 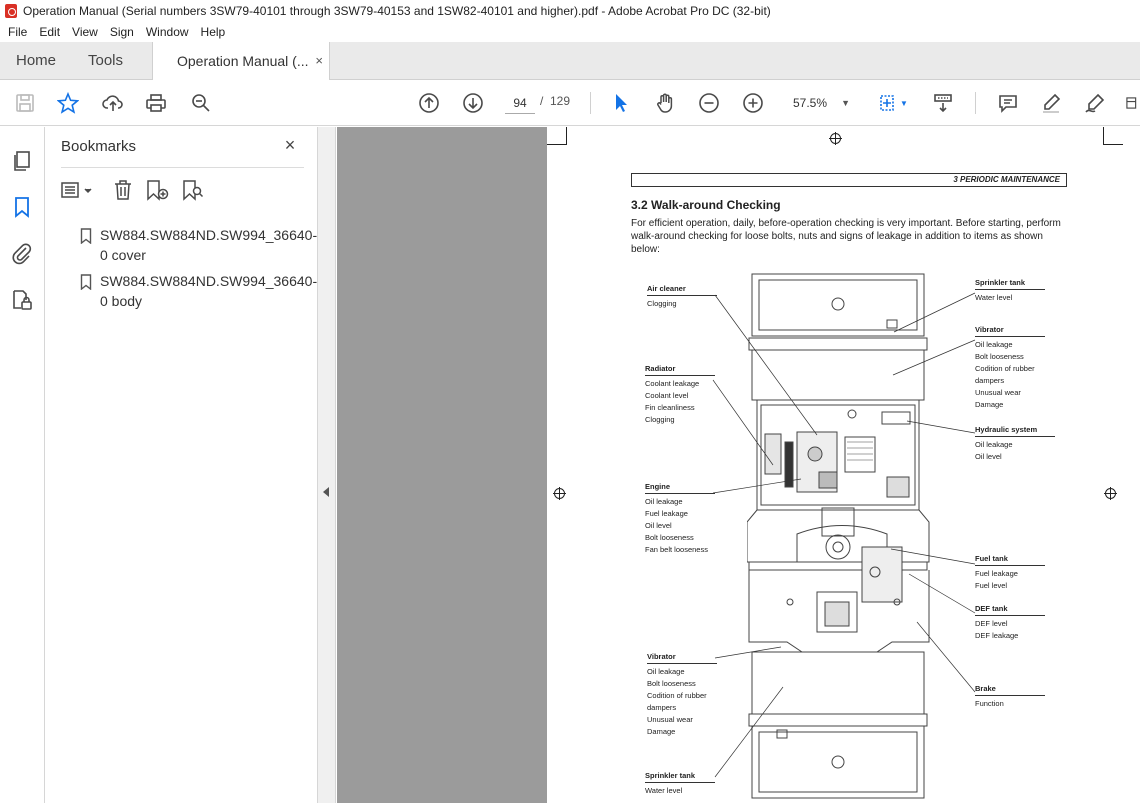 I want to click on callout-vibrator-rear-title: Vibrator, so click(x=682, y=657).